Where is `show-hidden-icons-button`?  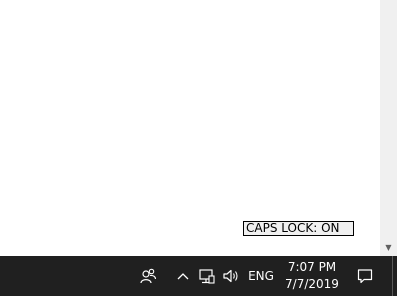 show-hidden-icons-button is located at coordinates (183, 276).